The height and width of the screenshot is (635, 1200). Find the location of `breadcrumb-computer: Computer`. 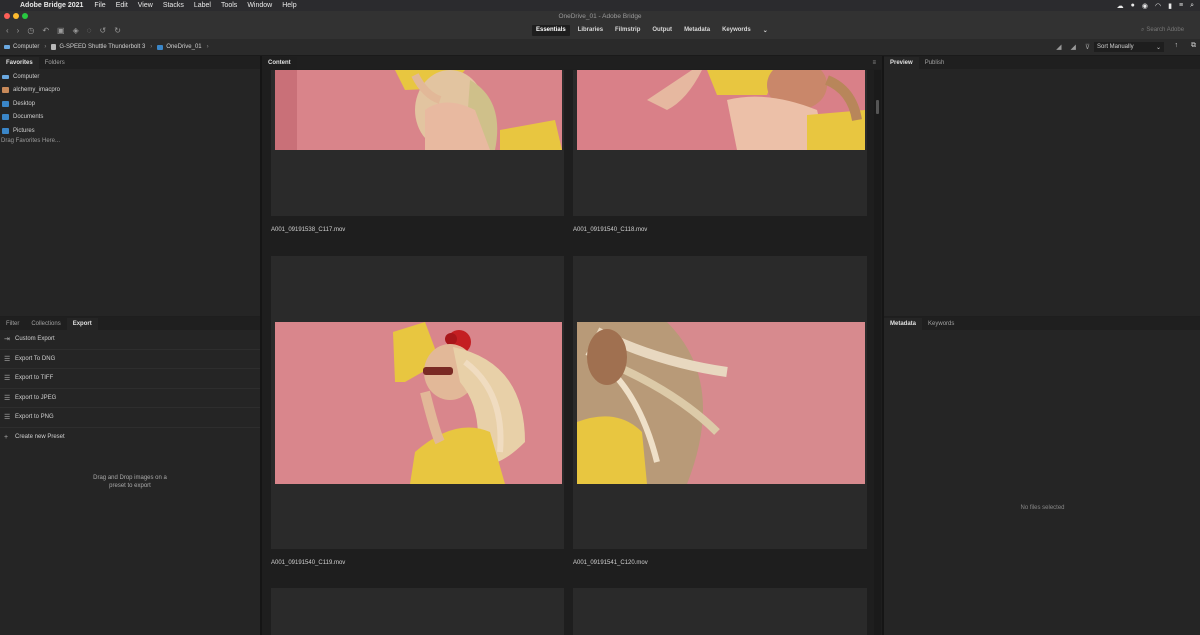

breadcrumb-computer: Computer is located at coordinates (26, 47).